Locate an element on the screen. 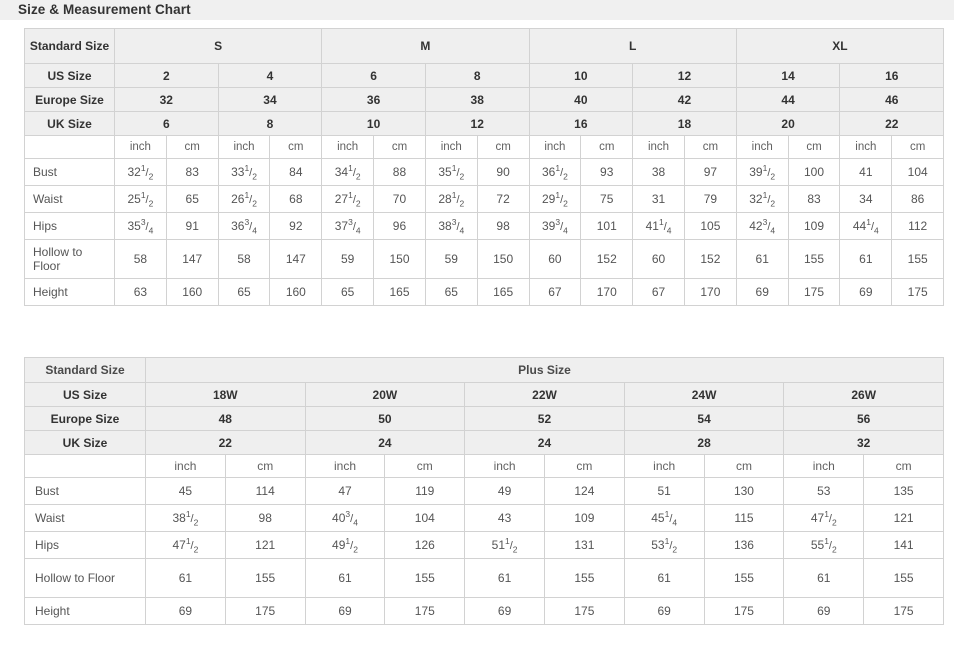 The width and height of the screenshot is (954, 649). measurement-value: 75 is located at coordinates (607, 199).